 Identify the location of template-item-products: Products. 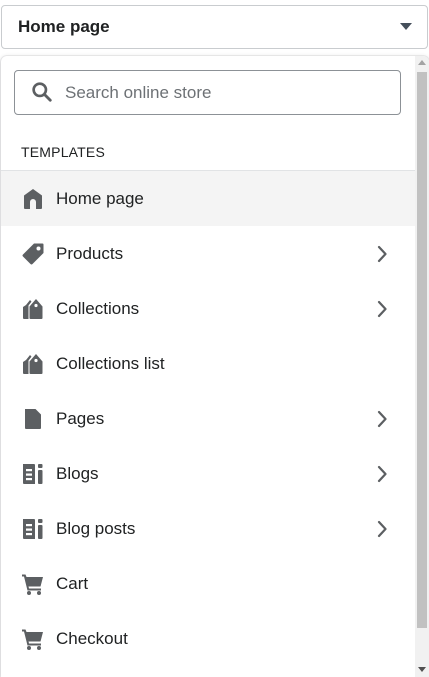
(208, 253).